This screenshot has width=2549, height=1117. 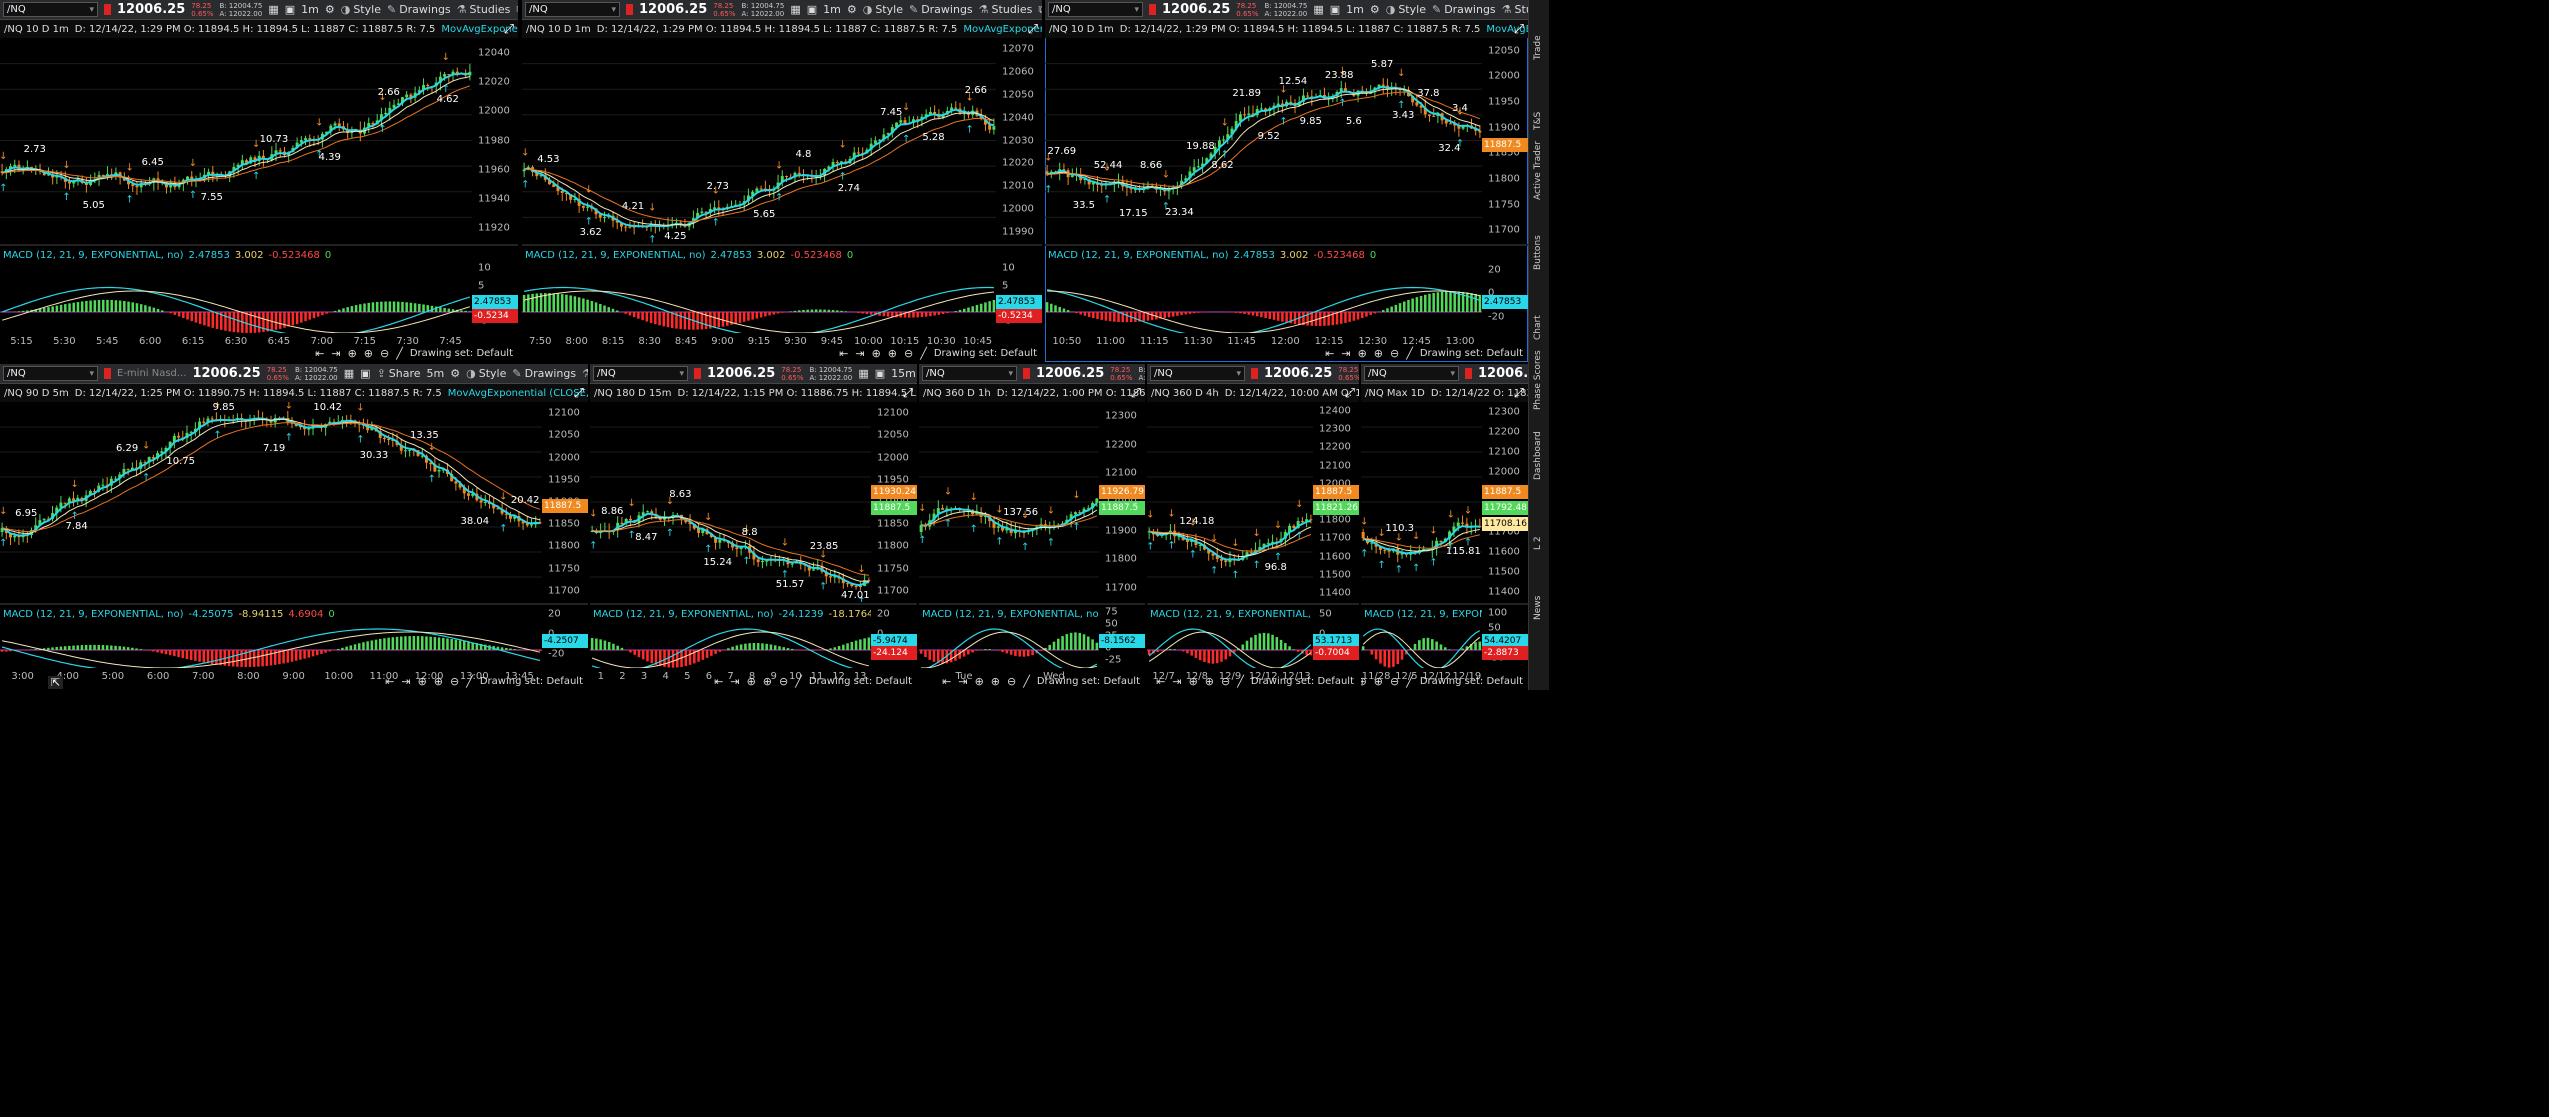 I want to click on macd-title: MACD (12, 21, 9, EXPONENTIAL, no), so click(x=1138, y=255).